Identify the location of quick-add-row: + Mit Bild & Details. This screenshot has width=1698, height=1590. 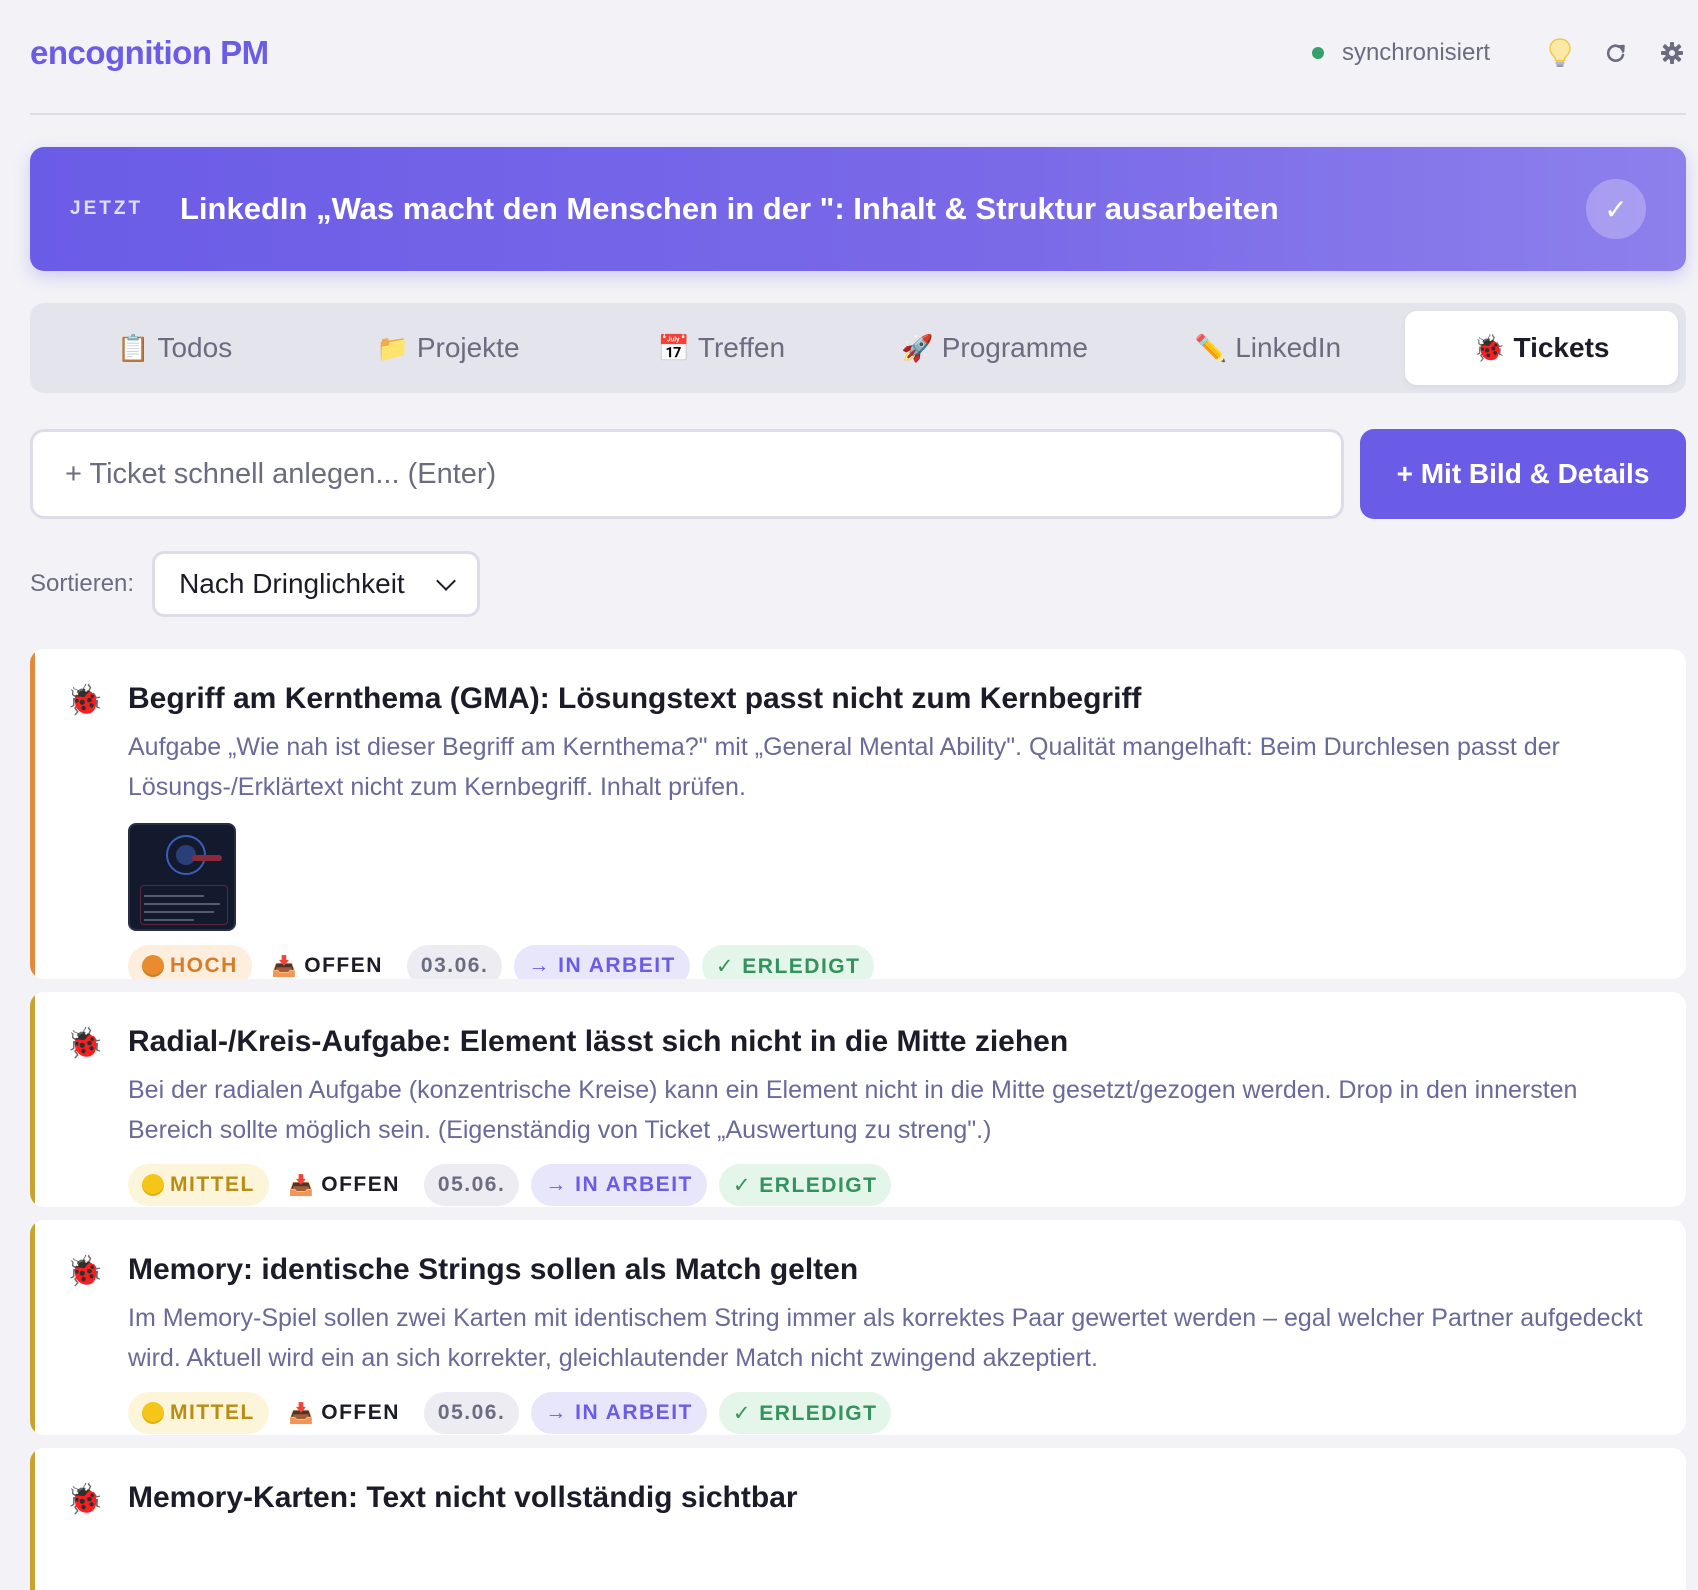
(858, 474).